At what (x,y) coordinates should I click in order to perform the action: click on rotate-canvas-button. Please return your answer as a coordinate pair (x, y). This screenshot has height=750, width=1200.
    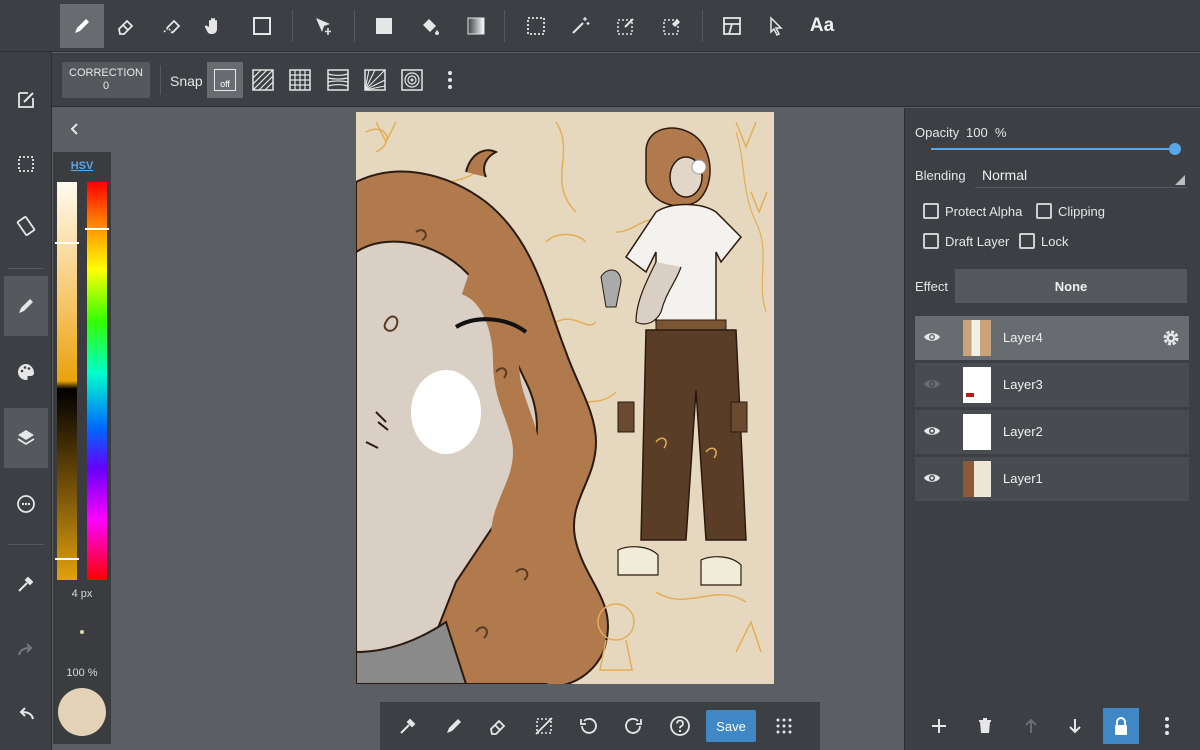
    Looking at the image, I should click on (26, 226).